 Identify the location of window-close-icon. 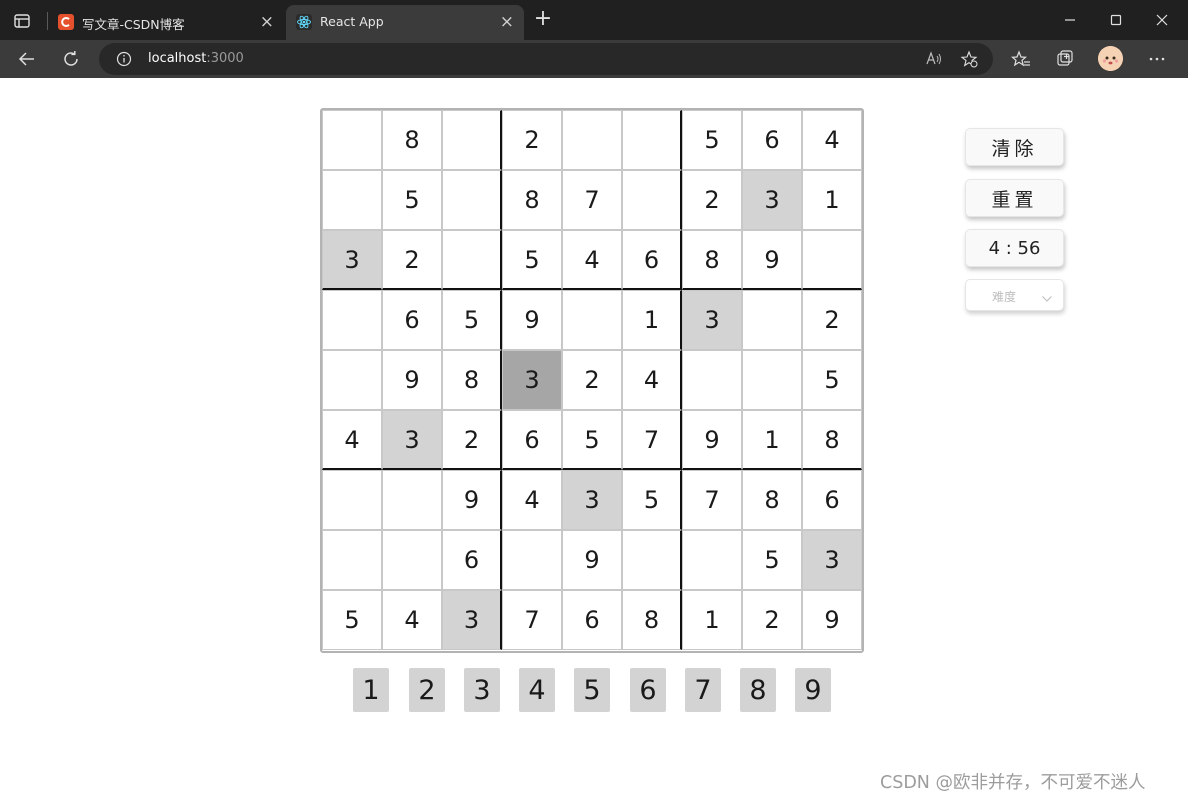
(1162, 20).